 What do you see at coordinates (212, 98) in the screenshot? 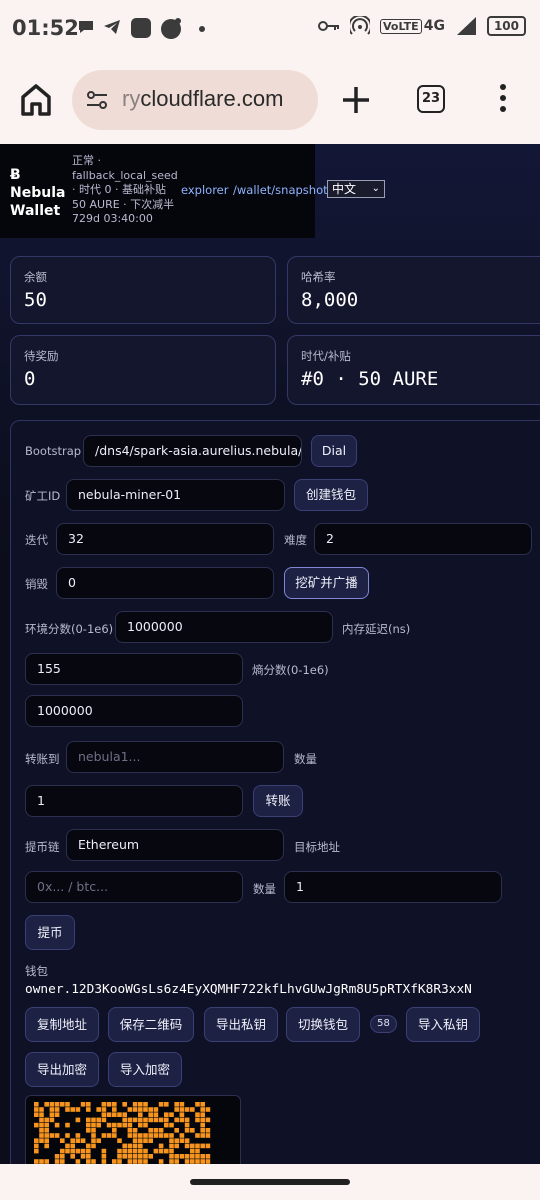
I see `url-domain: cloudflare.com` at bounding box center [212, 98].